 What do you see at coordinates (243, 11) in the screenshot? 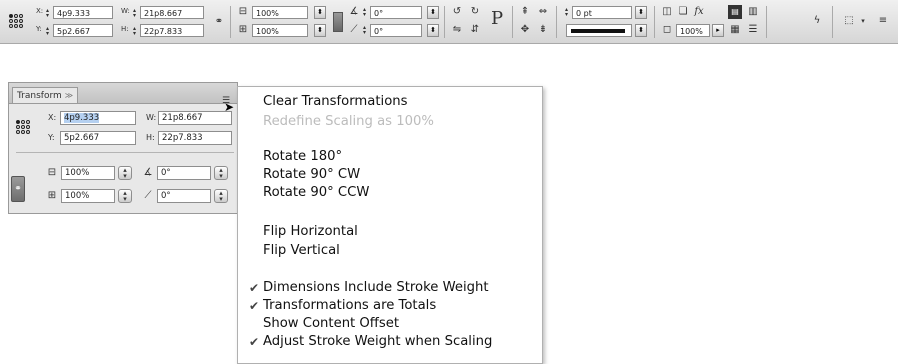
I see `scale-x-icon: ⊟` at bounding box center [243, 11].